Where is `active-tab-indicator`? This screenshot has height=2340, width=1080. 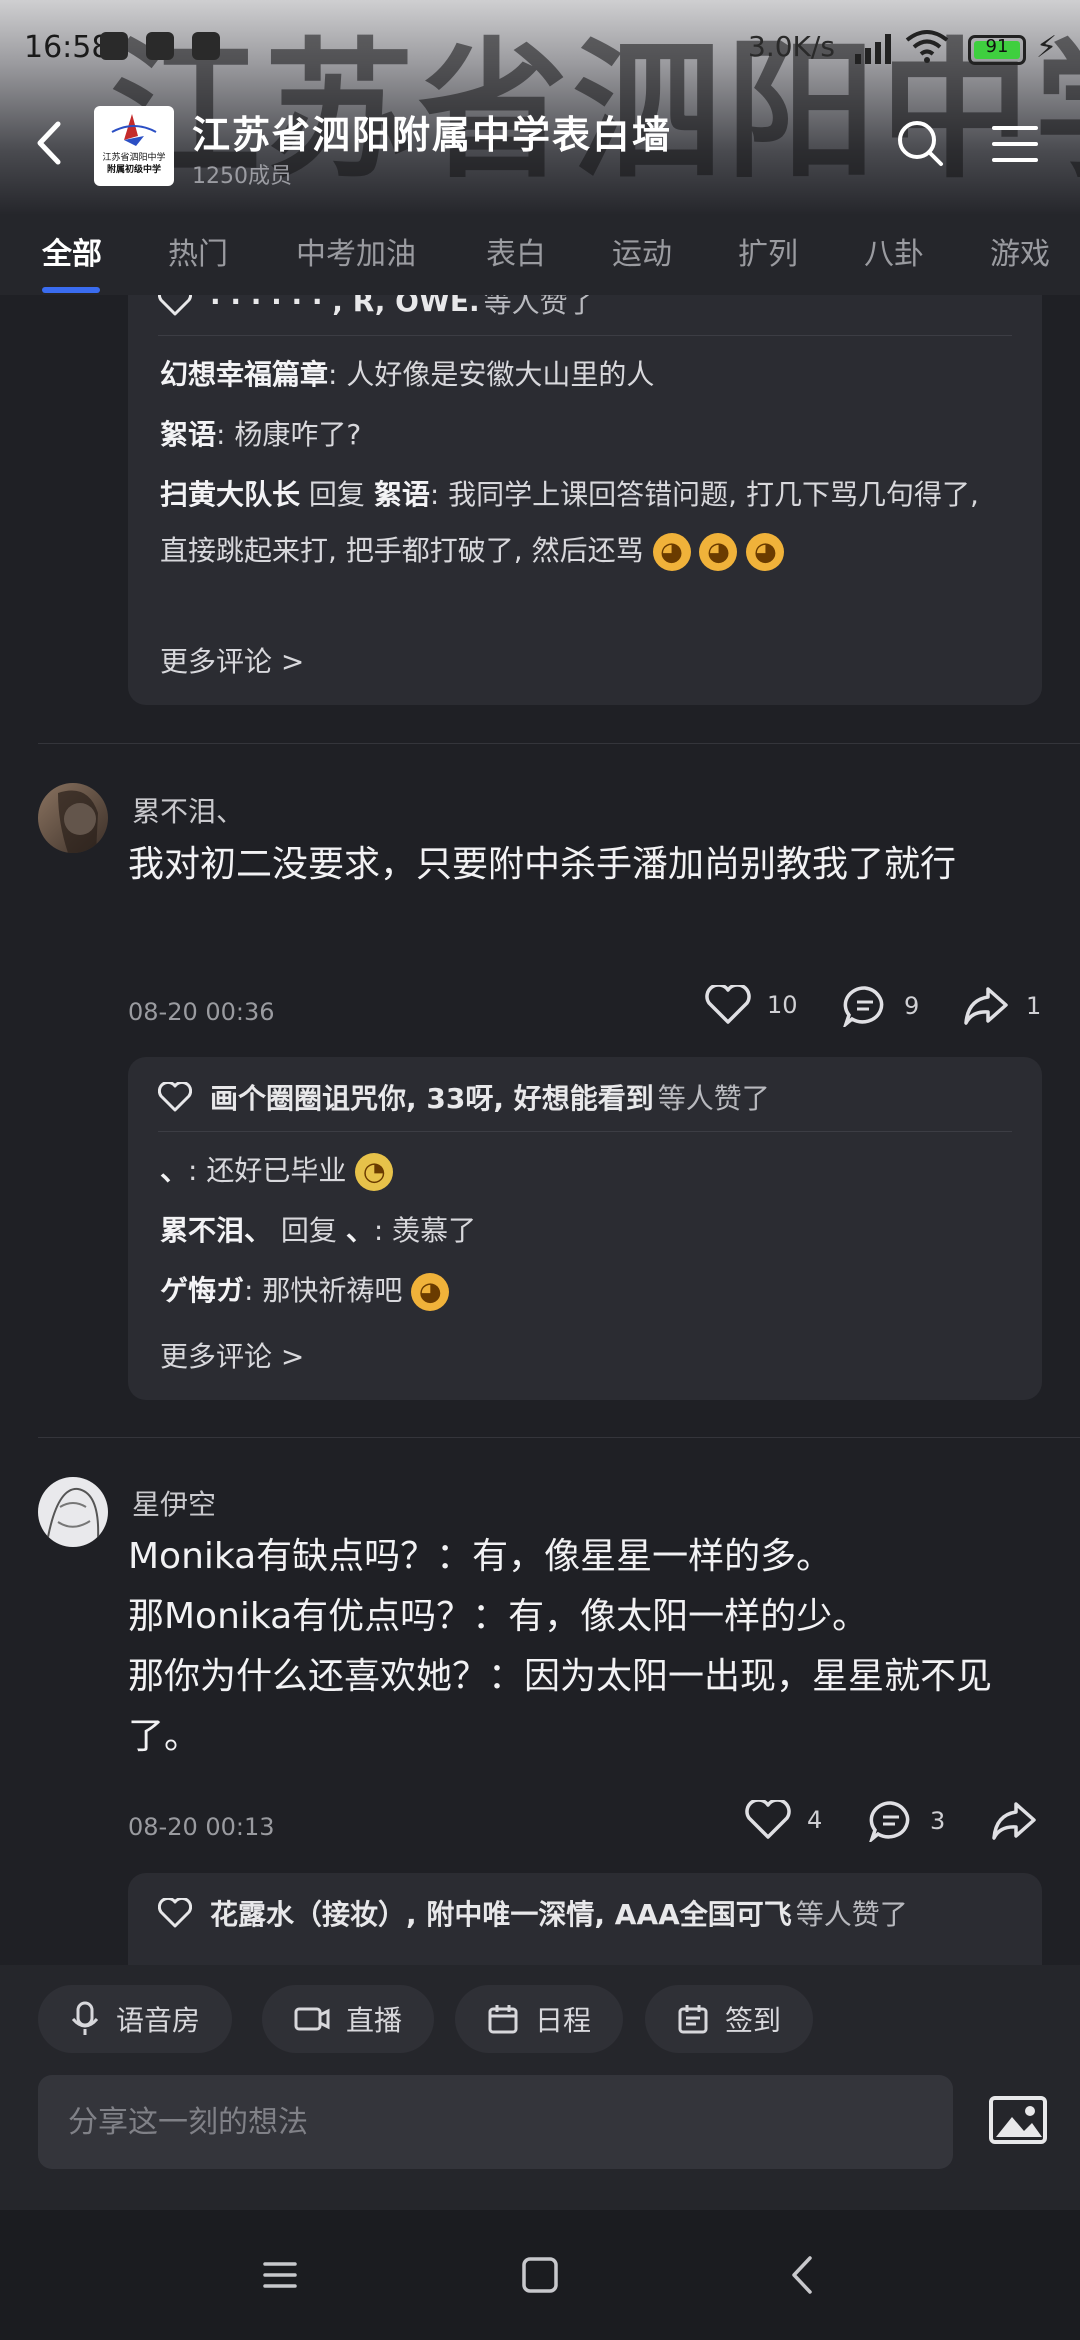 active-tab-indicator is located at coordinates (71, 290).